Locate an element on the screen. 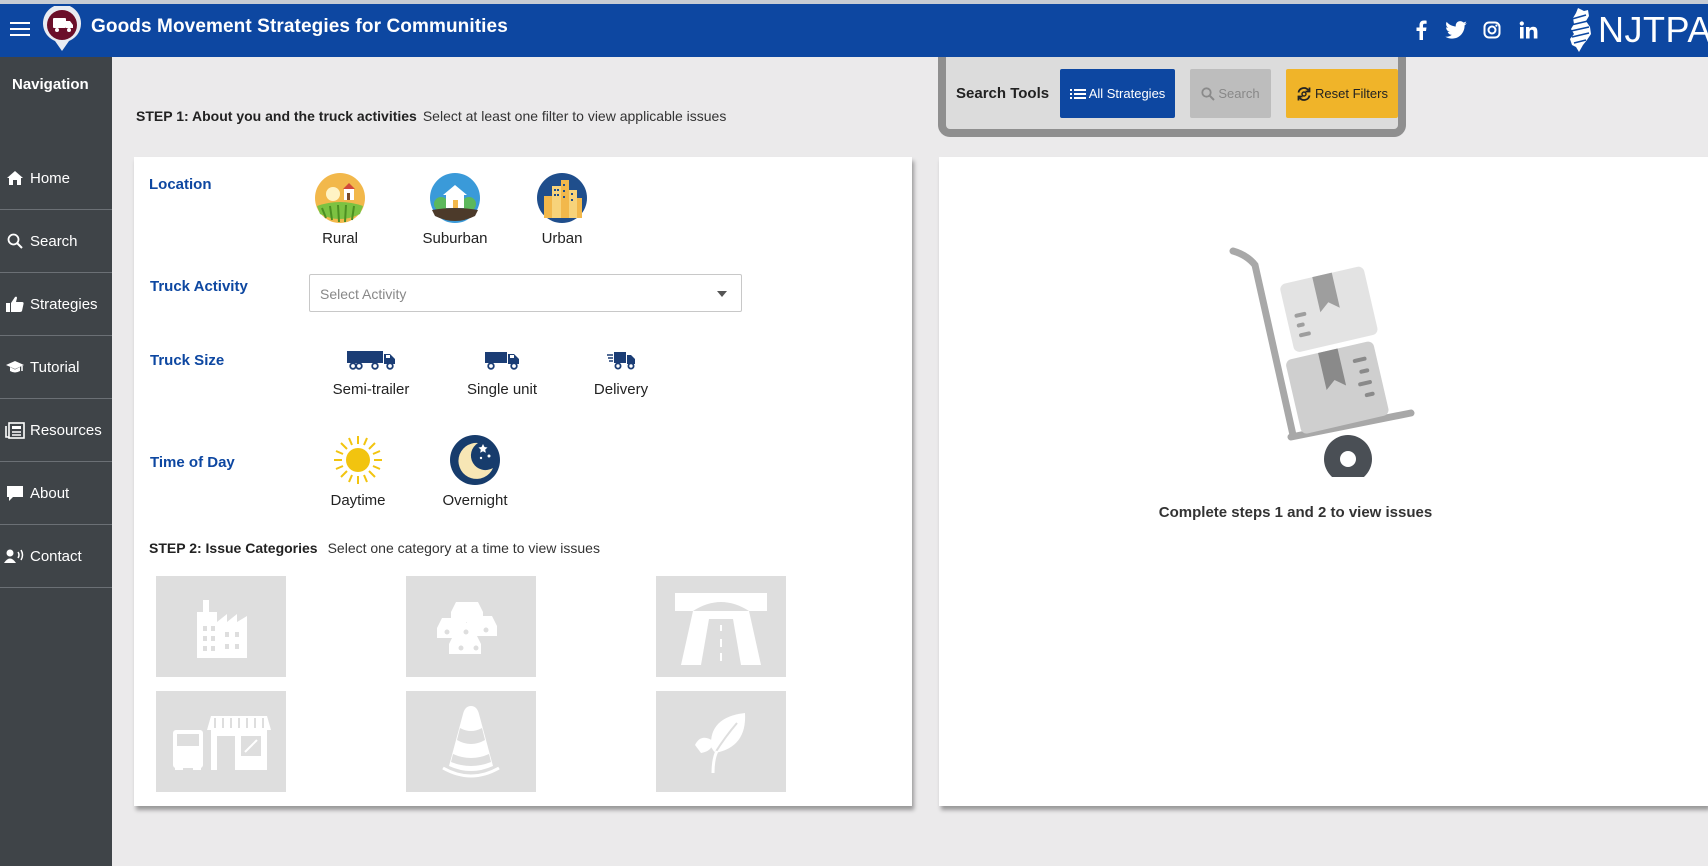  sidebar-item-label: Tutorial is located at coordinates (55, 367).